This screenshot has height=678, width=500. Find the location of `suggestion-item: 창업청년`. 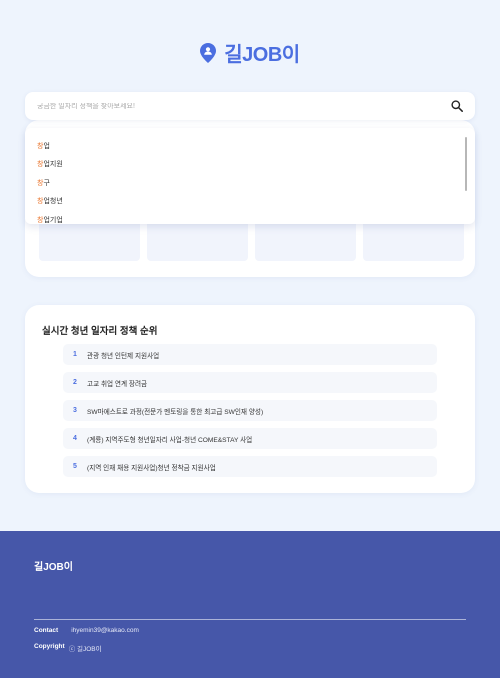

suggestion-item: 창업청년 is located at coordinates (256, 202).